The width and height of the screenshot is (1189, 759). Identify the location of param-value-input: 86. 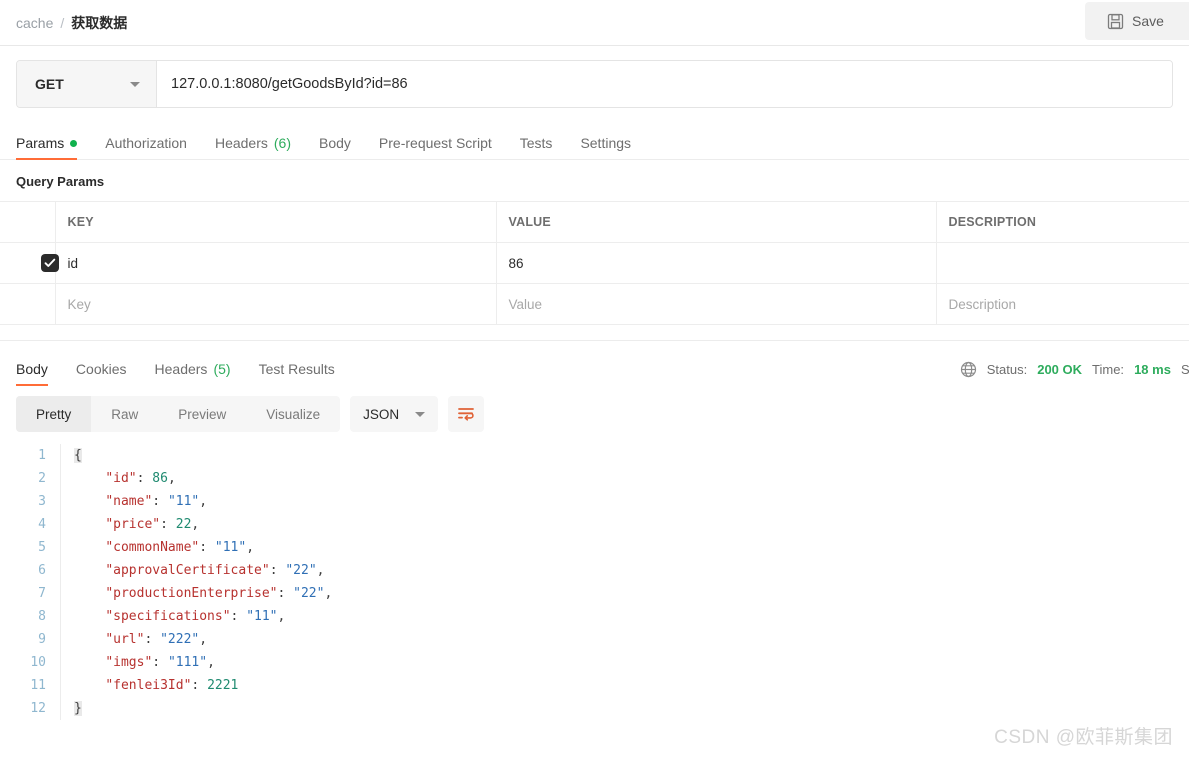
(716, 263).